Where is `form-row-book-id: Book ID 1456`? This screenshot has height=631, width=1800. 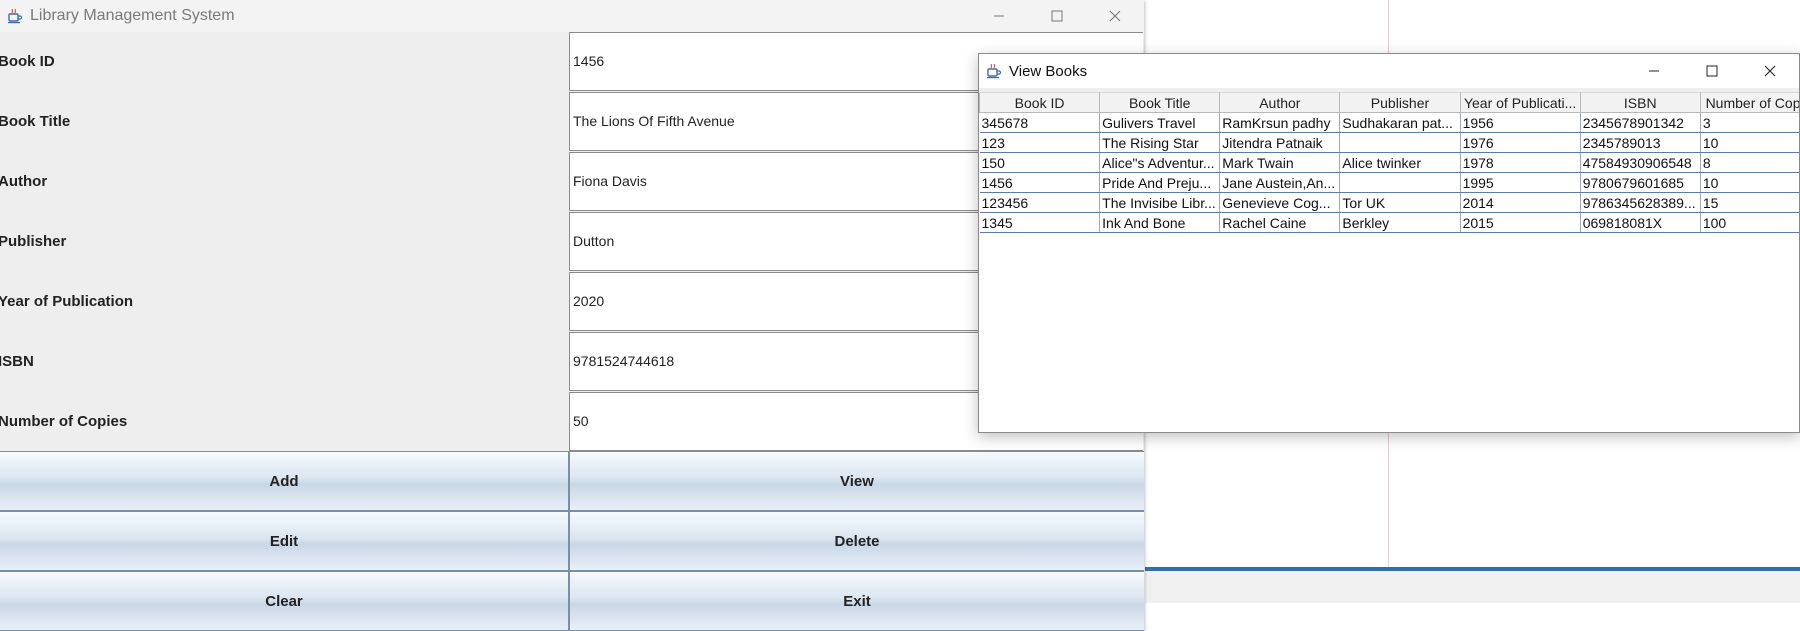 form-row-book-id: Book ID 1456 is located at coordinates (572, 62).